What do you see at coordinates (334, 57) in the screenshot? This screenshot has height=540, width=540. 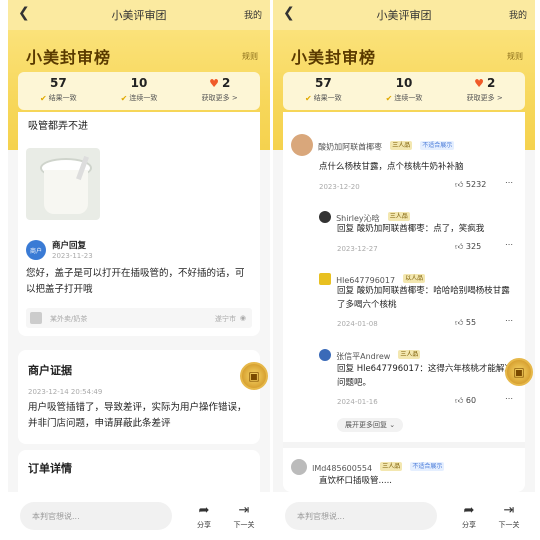 I see `brand-logo: 小美封审榜` at bounding box center [334, 57].